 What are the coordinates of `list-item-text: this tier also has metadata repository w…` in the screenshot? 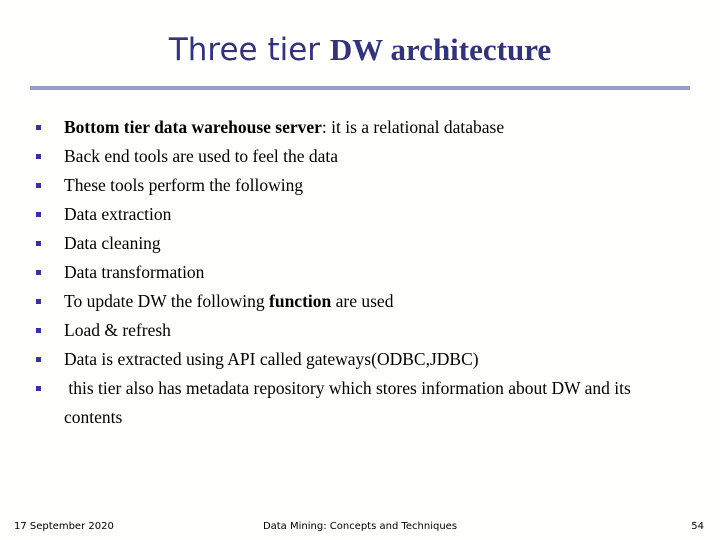 It's located at (350, 402).